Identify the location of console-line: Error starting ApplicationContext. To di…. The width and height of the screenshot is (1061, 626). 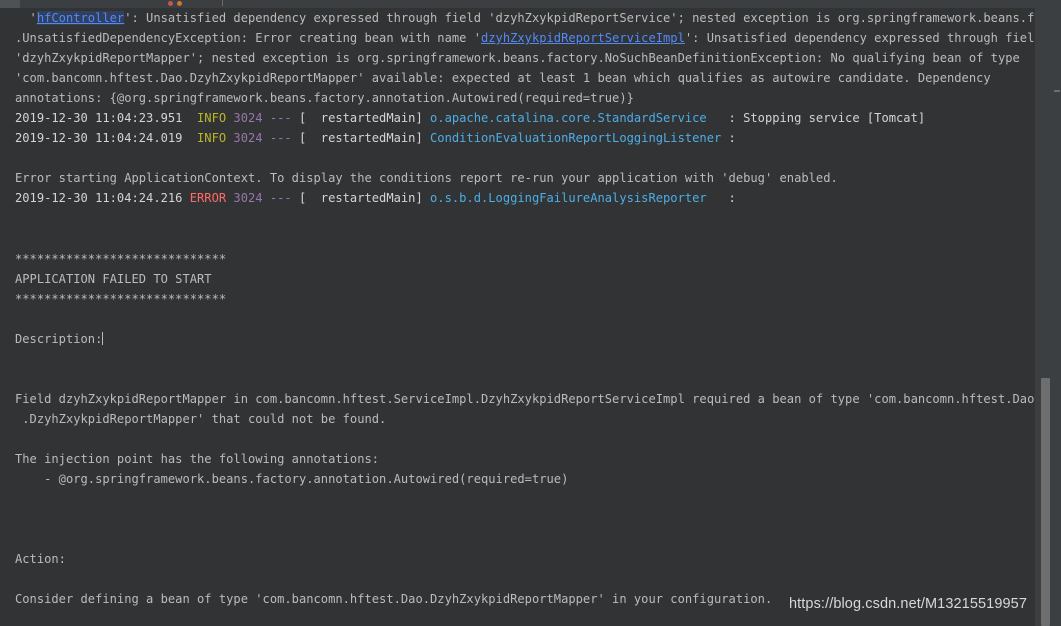
(517, 178).